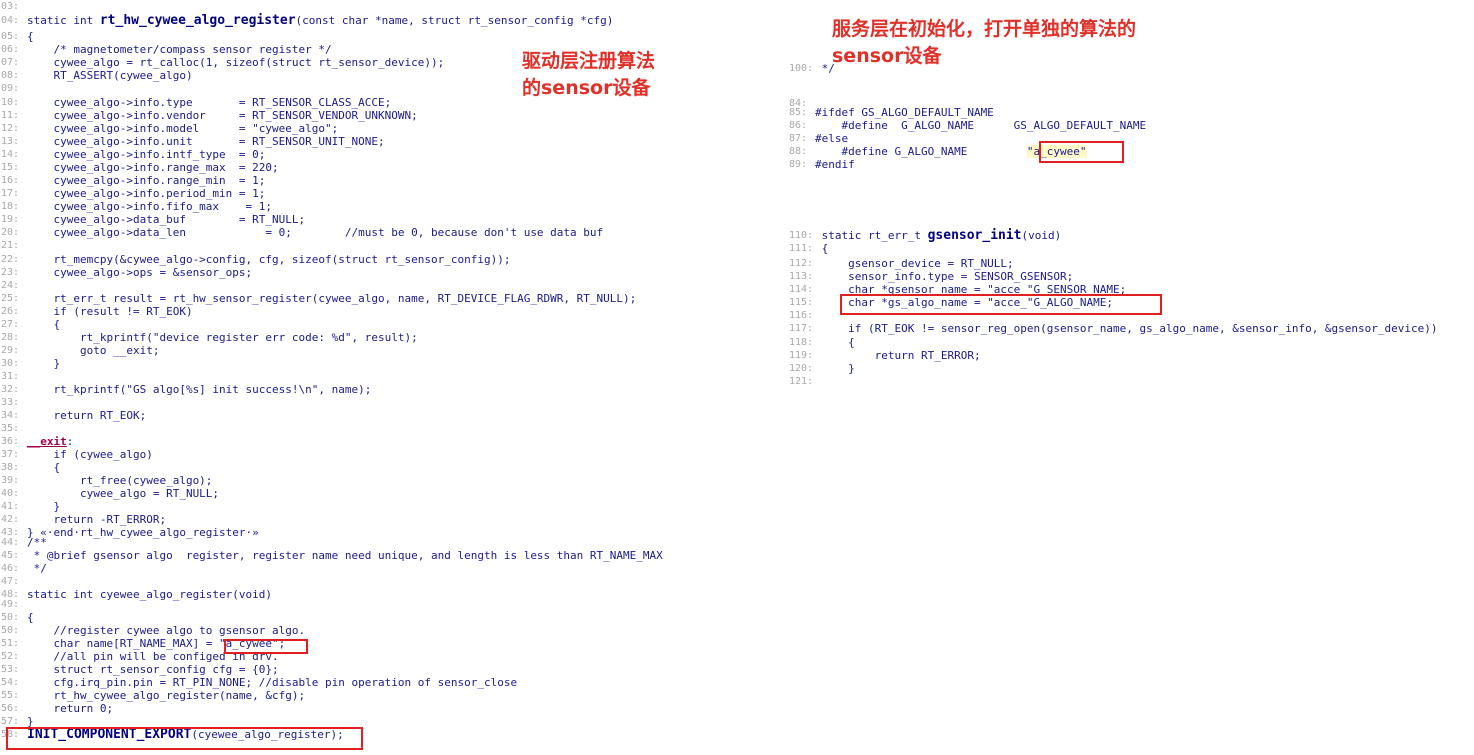 The image size is (1474, 755). What do you see at coordinates (914, 263) in the screenshot?
I see `code-text: gsensor_device = RT_NULL;` at bounding box center [914, 263].